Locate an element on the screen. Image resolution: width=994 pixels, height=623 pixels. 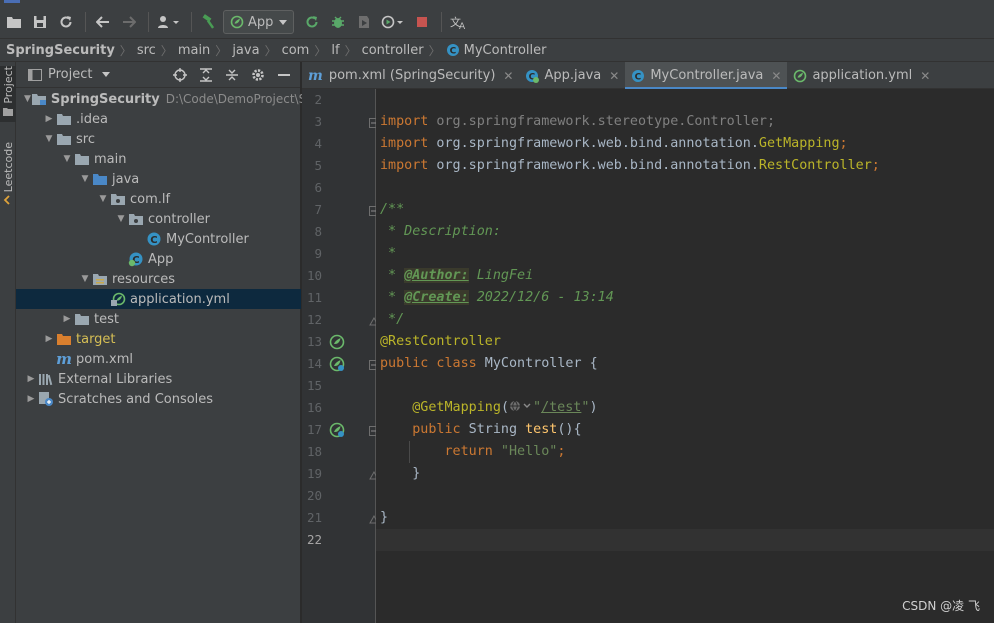
tree-item-pom-xml: m pom.xml is located at coordinates (158, 359).